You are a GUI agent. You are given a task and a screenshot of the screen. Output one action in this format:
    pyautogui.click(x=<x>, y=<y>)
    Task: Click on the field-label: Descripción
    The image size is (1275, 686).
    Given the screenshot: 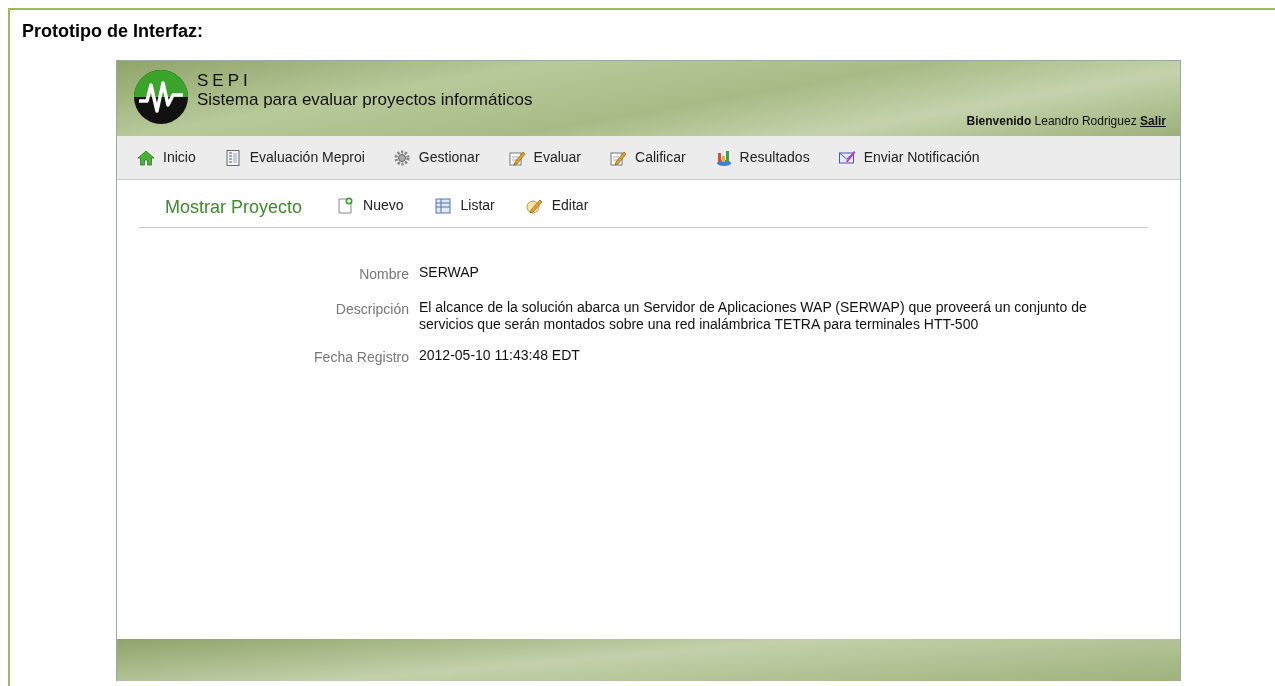 What is the action you would take?
    pyautogui.click(x=371, y=309)
    